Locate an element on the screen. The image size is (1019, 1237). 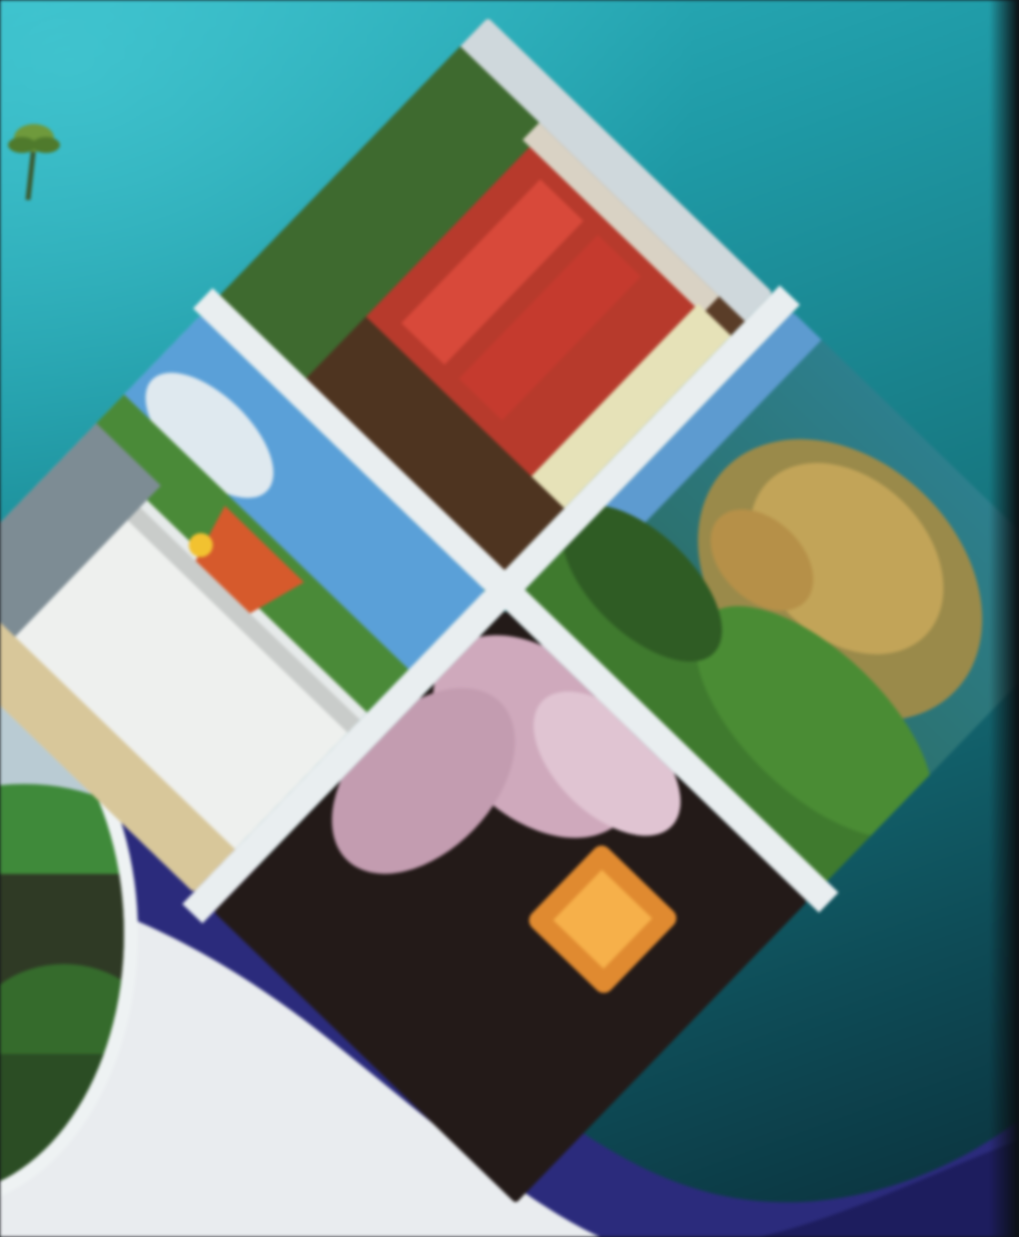
table-edge is located at coordinates (1004, 618).